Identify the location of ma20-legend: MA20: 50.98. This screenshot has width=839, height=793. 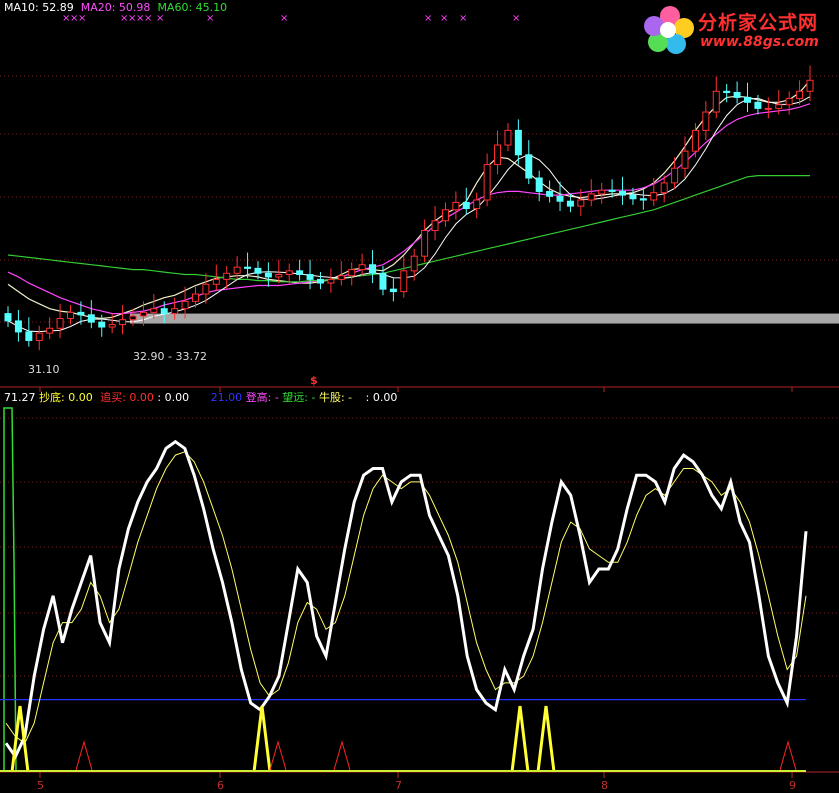
(115, 7).